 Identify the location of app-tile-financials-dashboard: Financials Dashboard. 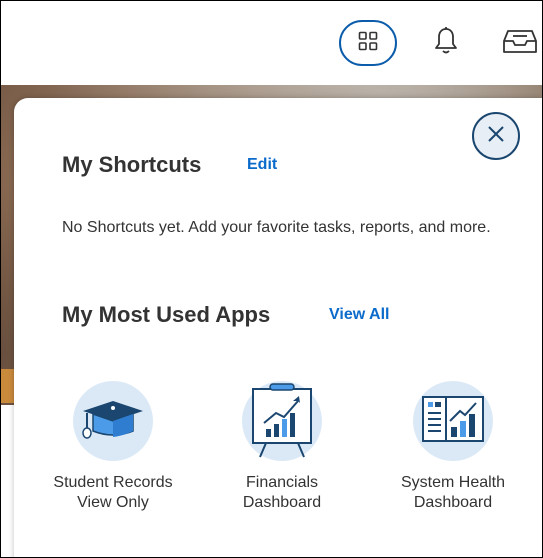
(282, 456).